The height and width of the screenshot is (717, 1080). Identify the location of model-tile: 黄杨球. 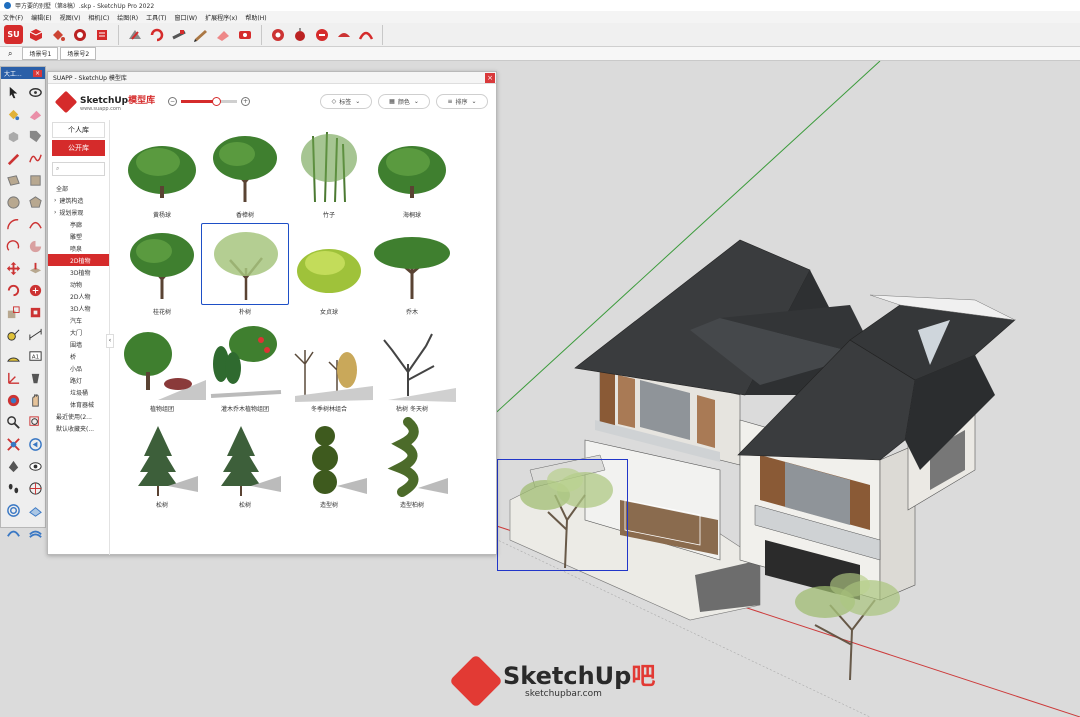
(162, 172).